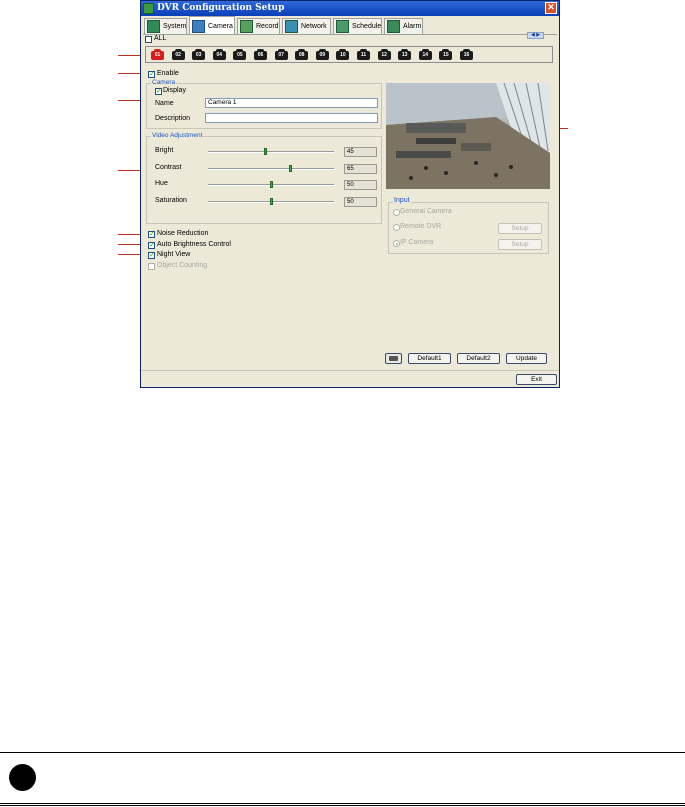 The image size is (685, 807). I want to click on enable-label: Enable, so click(168, 73).